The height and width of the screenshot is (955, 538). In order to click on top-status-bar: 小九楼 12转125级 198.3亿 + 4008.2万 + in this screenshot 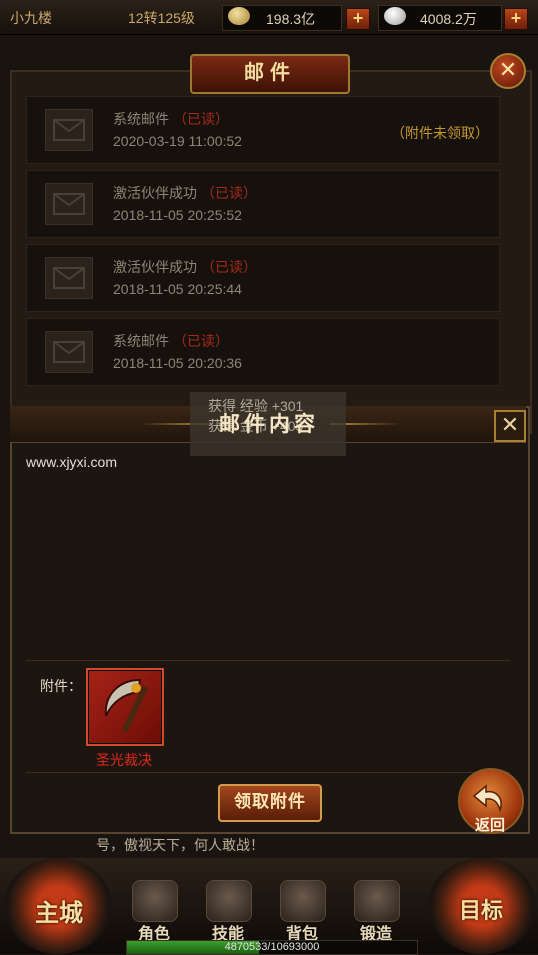, I will do `click(269, 17)`.